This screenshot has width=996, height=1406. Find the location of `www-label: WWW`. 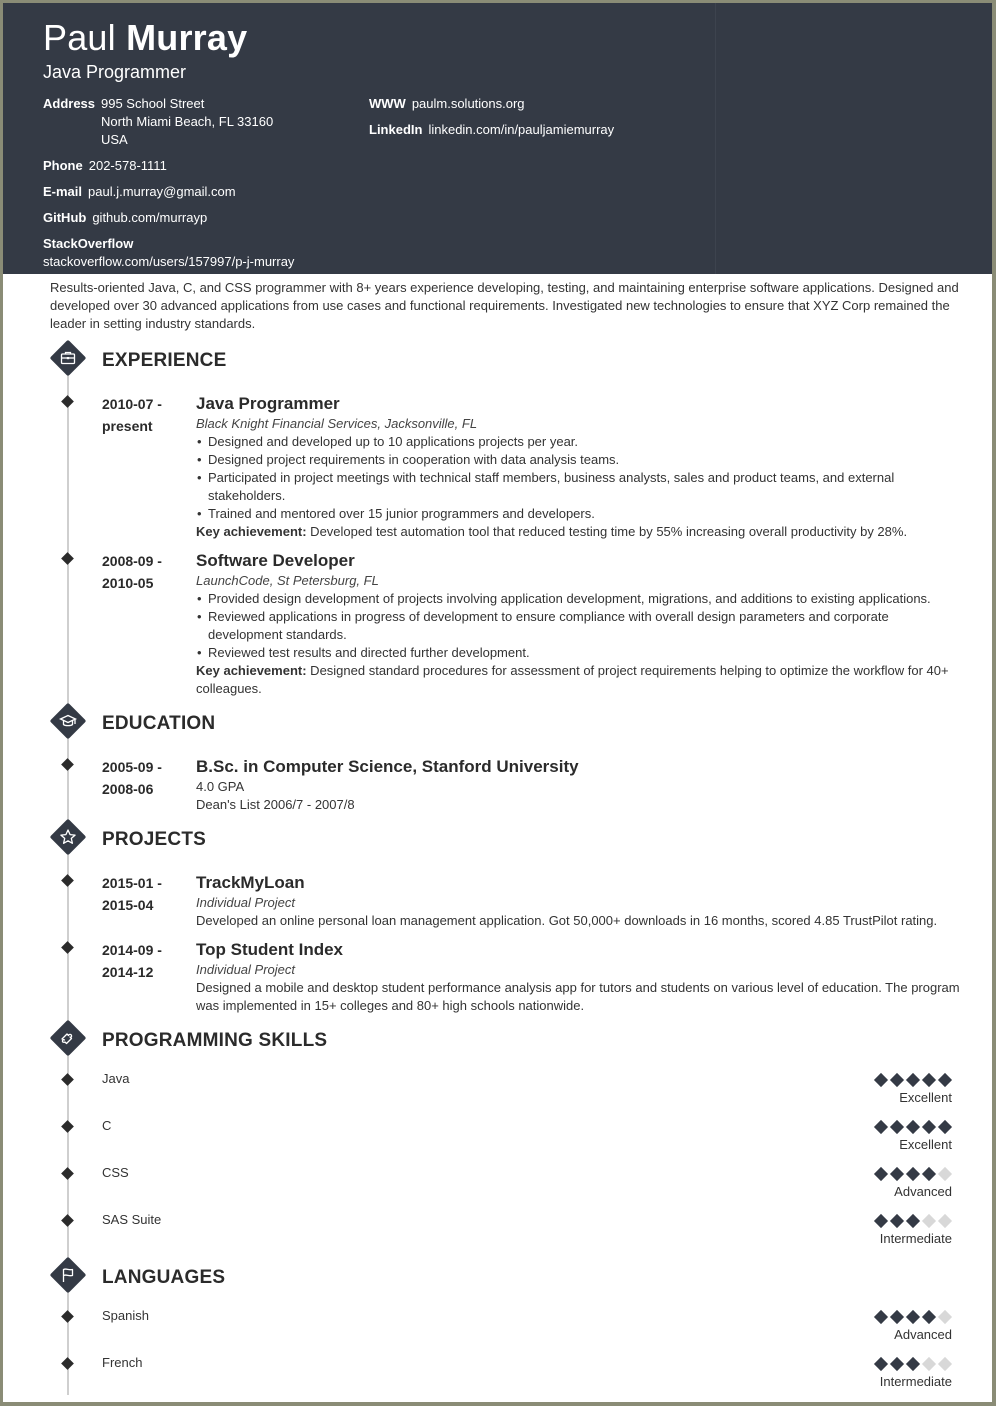

www-label: WWW is located at coordinates (387, 103).